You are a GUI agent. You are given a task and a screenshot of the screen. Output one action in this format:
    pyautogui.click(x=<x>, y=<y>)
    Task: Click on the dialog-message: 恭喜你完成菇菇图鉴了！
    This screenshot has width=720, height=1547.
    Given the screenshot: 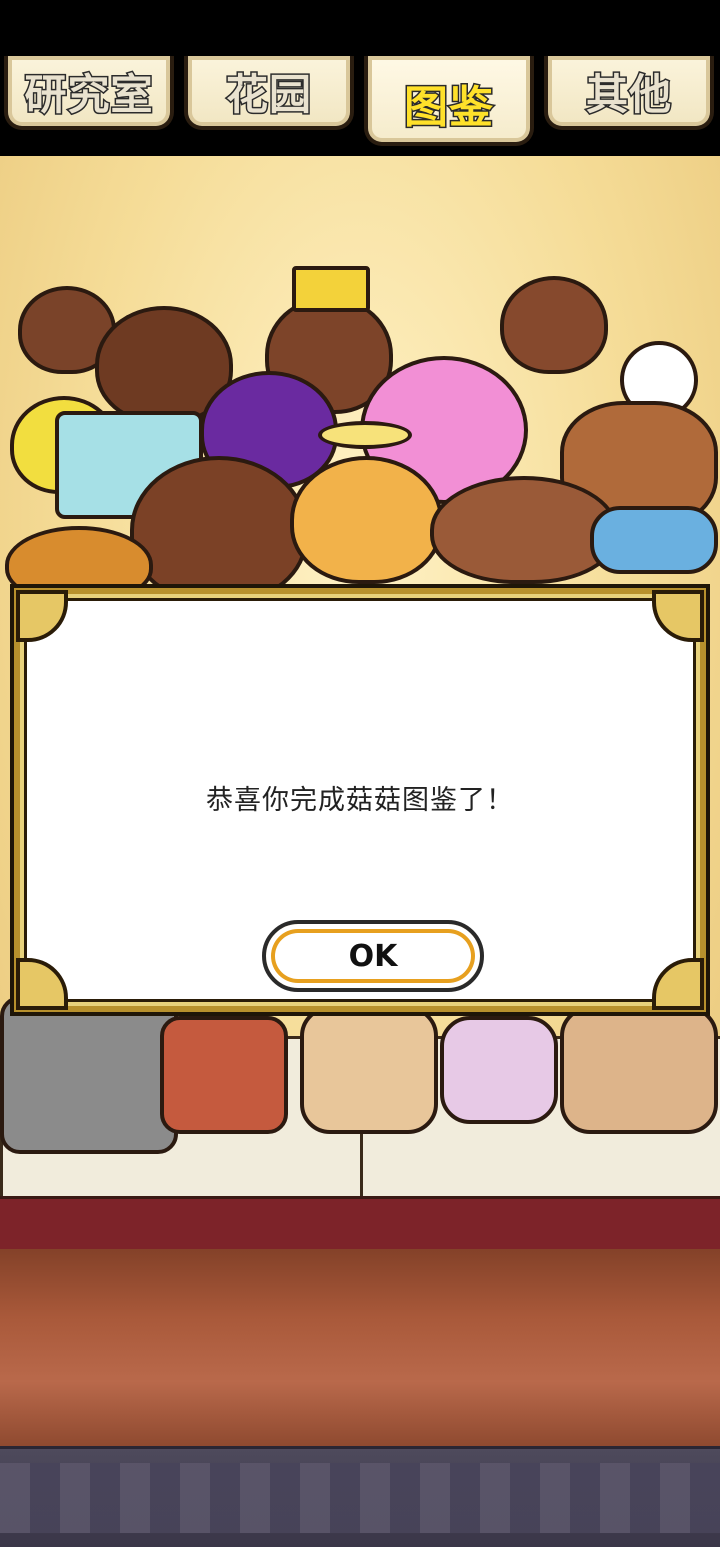 What is the action you would take?
    pyautogui.click(x=360, y=800)
    